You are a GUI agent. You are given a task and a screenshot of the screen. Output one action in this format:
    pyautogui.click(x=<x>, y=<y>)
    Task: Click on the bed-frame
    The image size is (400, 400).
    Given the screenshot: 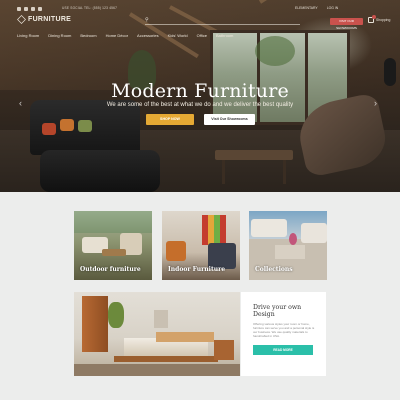 What is the action you would take?
    pyautogui.click(x=166, y=359)
    